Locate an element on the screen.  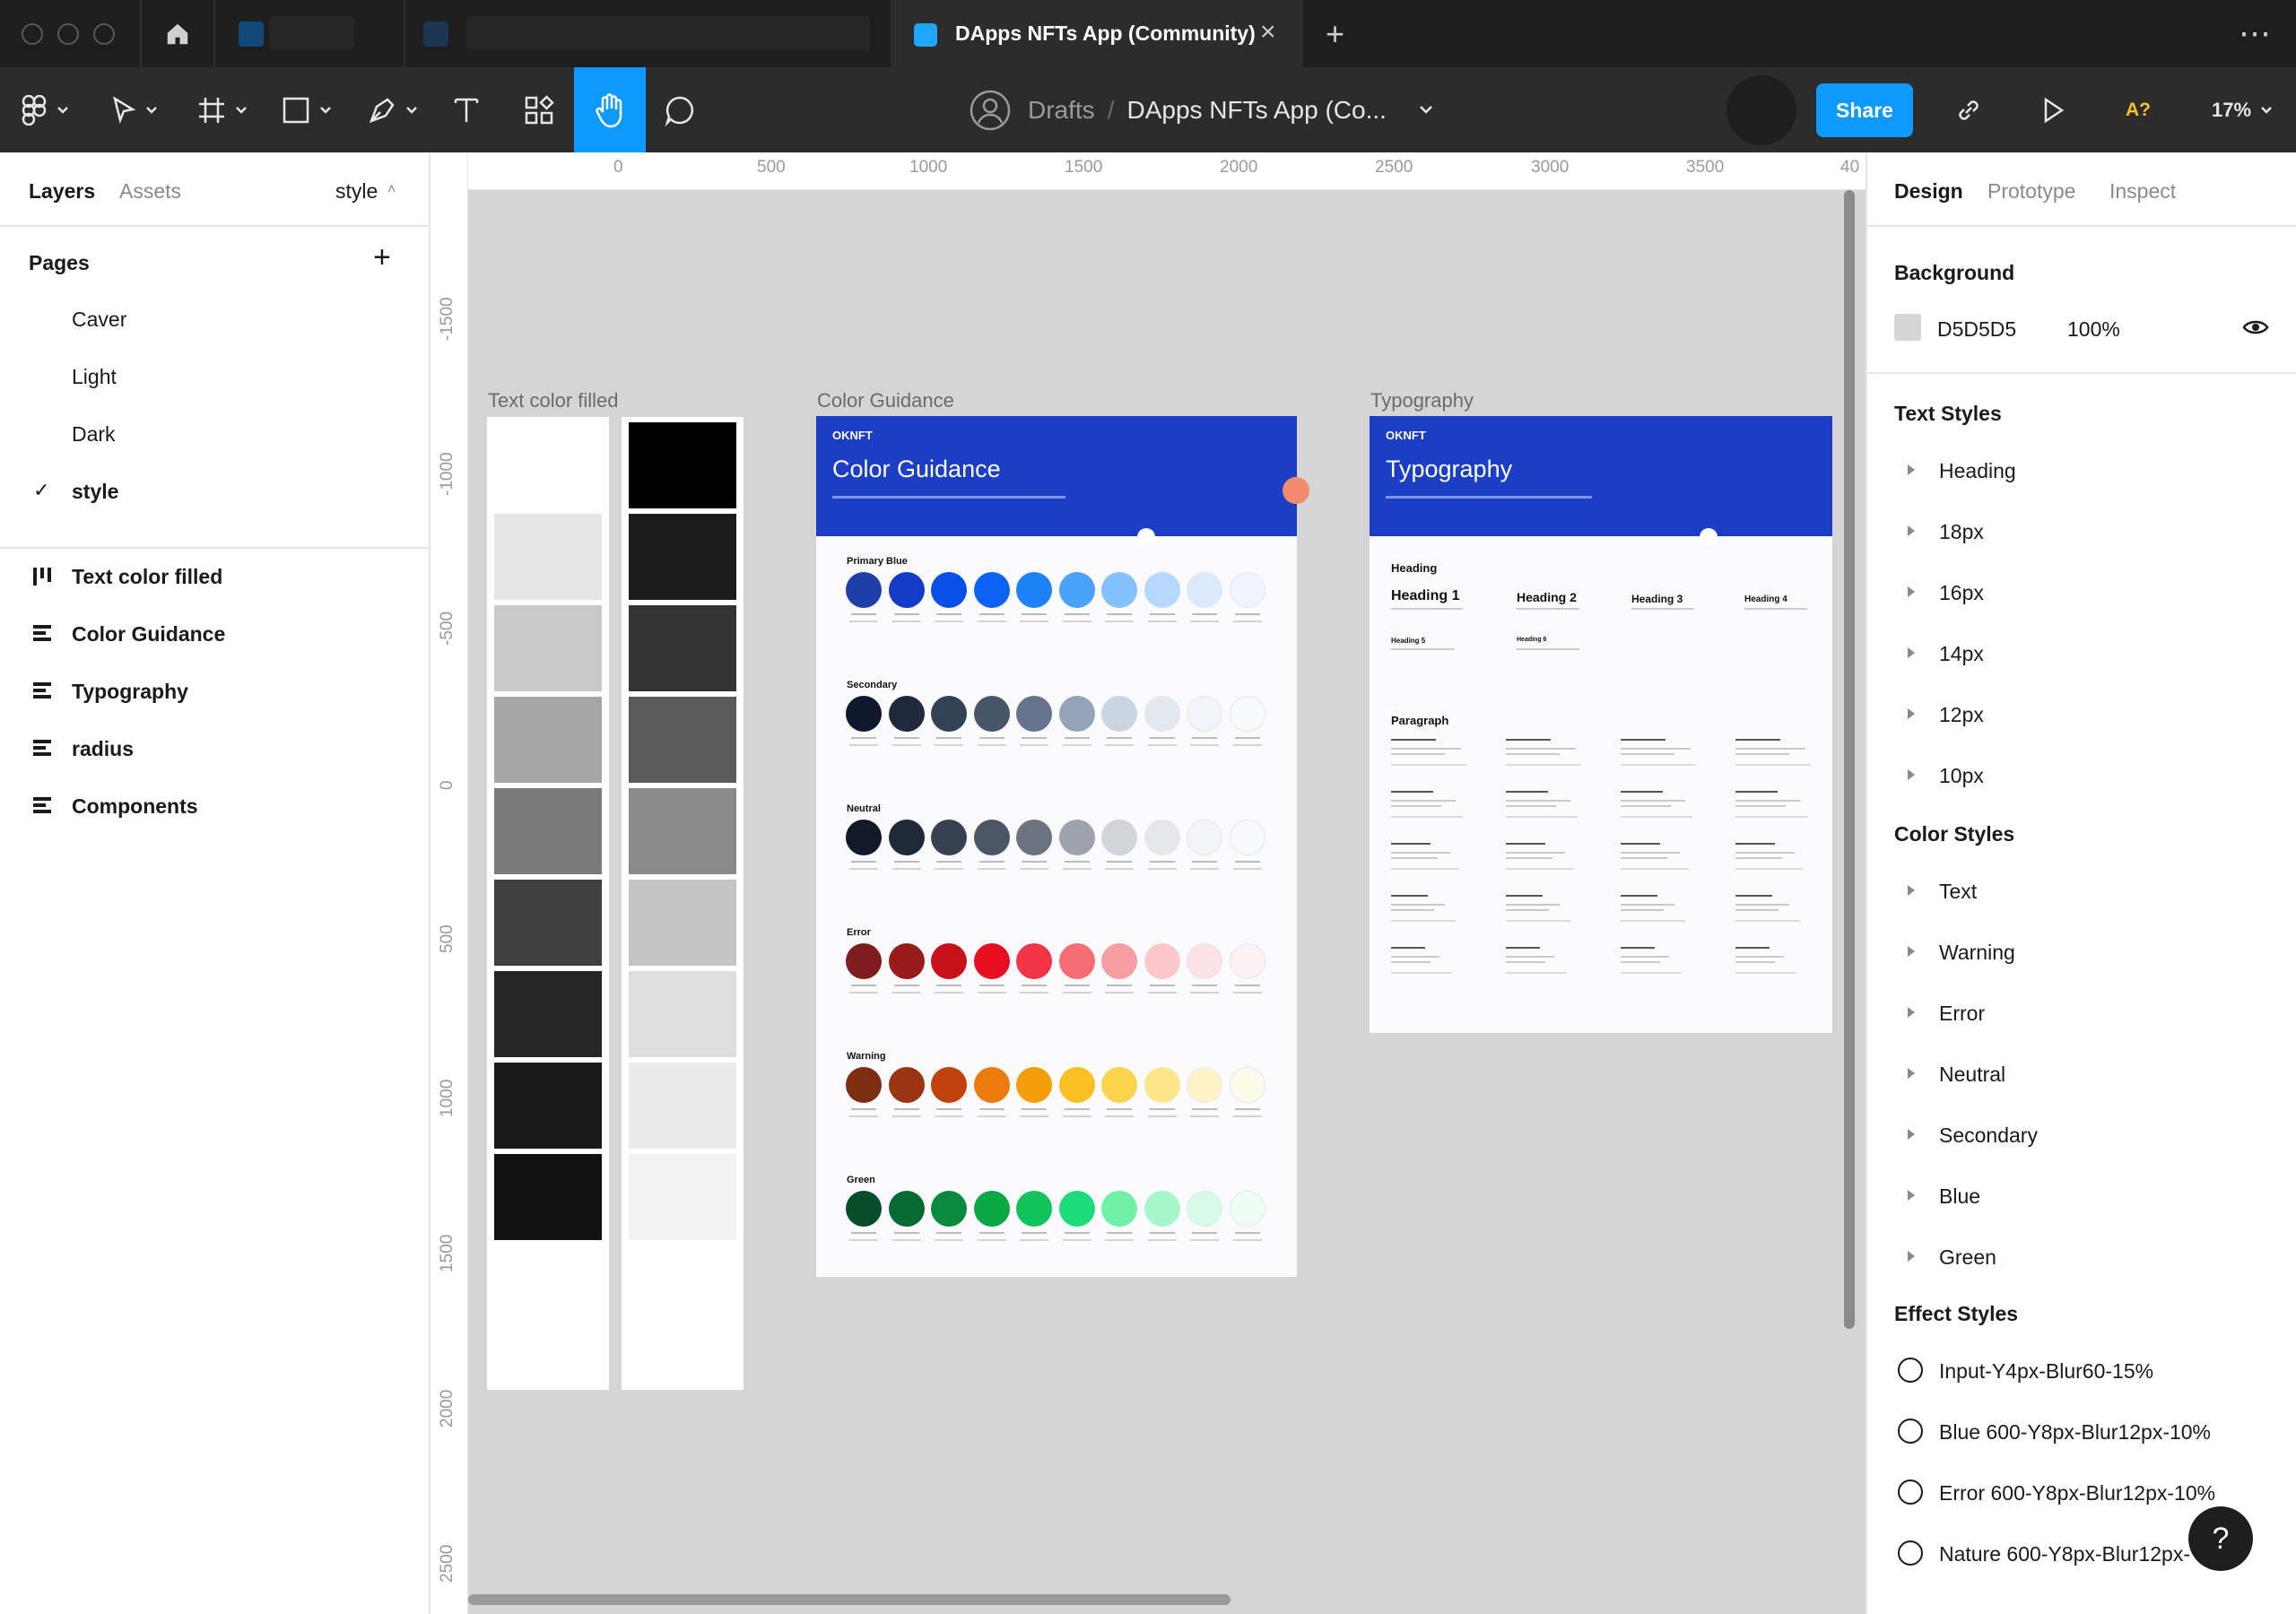
close-tab-icon: × is located at coordinates (1268, 32).